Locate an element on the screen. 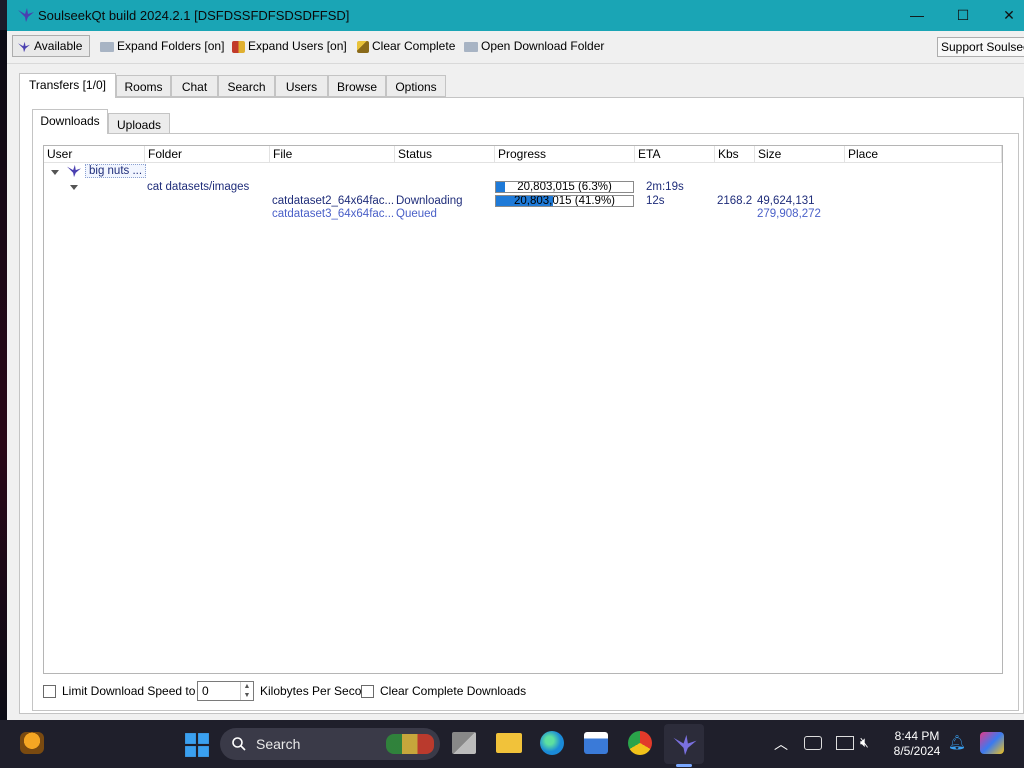  column-header-kbs: Kbs is located at coordinates (735, 154).